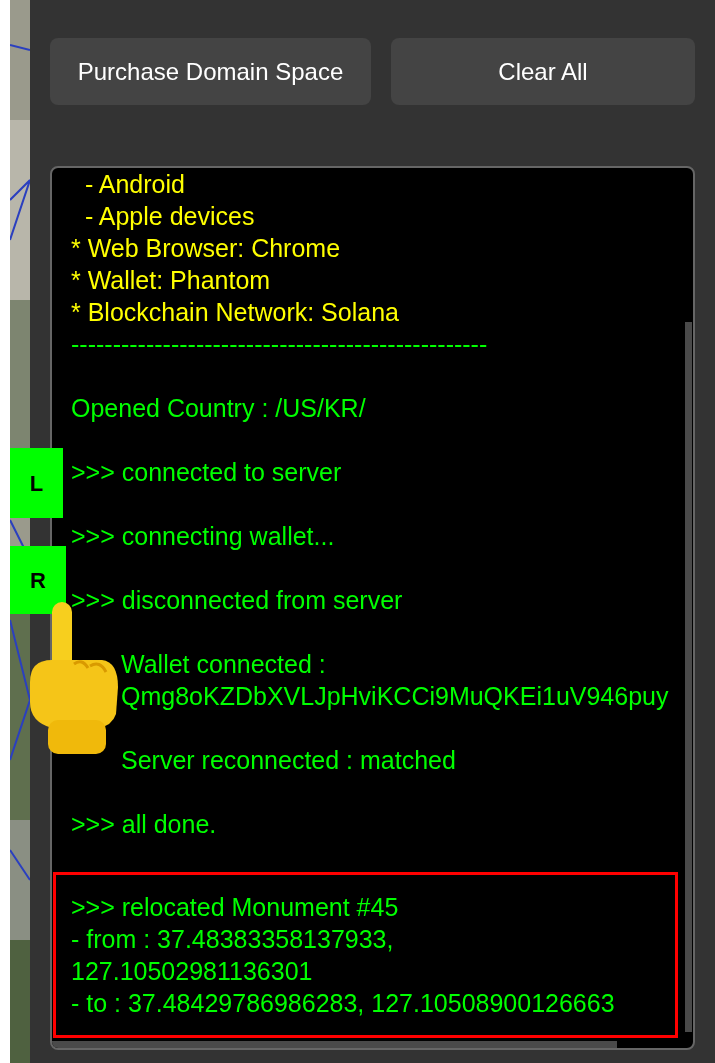 This screenshot has height=1063, width=715. I want to click on log-line: >>> connected to server, so click(207, 472).